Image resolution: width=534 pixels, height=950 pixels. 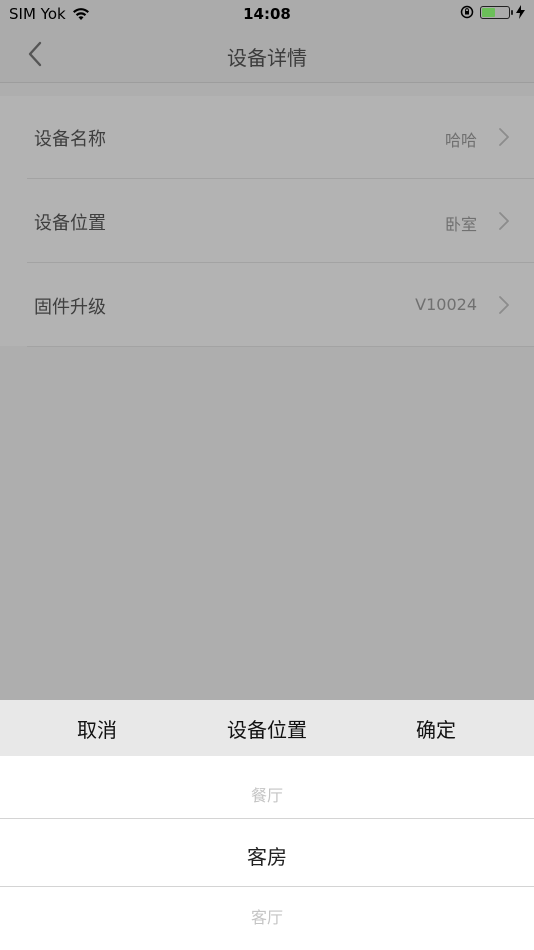 I want to click on cancel-button: 取消, so click(x=97, y=728).